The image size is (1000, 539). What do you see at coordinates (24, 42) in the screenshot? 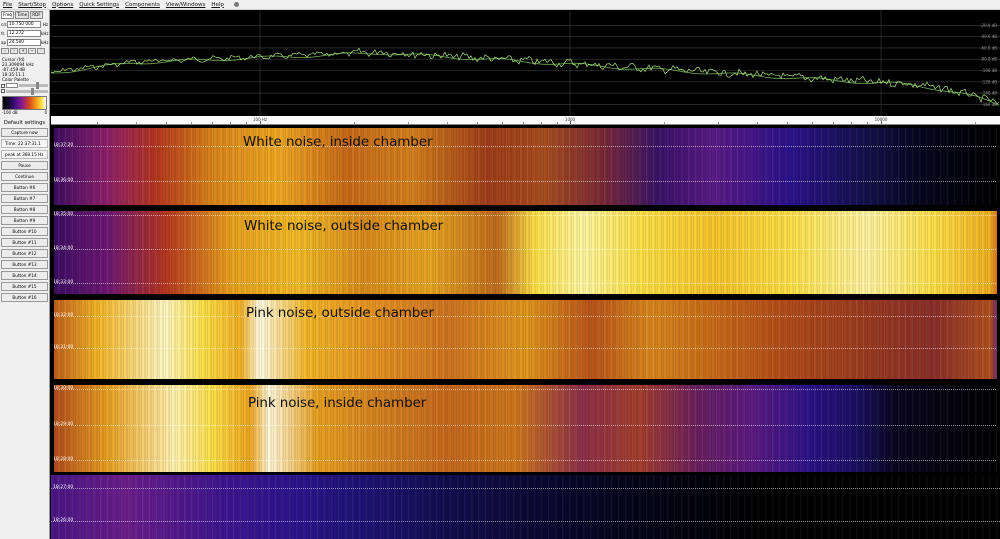
I see `ap-field: 24.500` at bounding box center [24, 42].